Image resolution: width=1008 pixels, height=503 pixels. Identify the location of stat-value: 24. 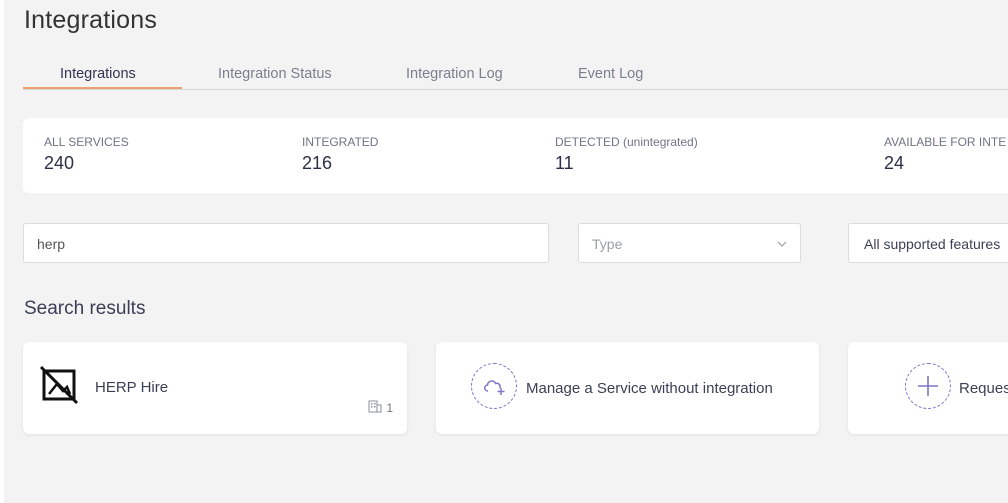
(894, 163).